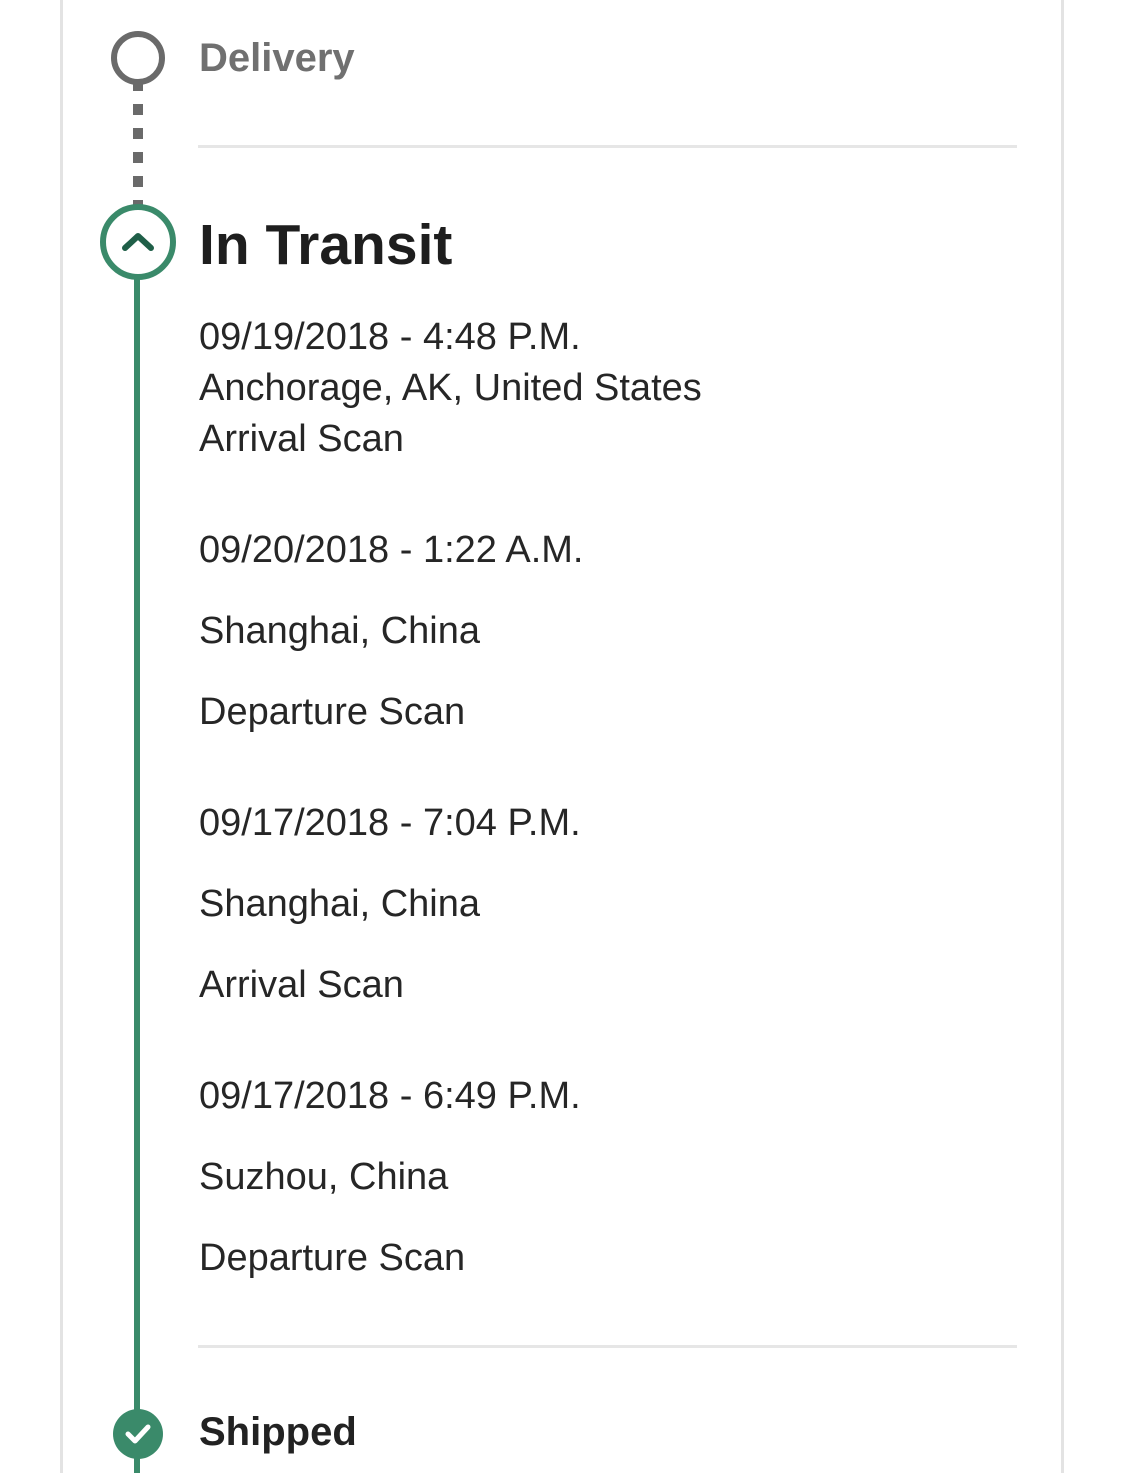 This screenshot has height=1473, width=1125. I want to click on empty-circle-icon, so click(138, 58).